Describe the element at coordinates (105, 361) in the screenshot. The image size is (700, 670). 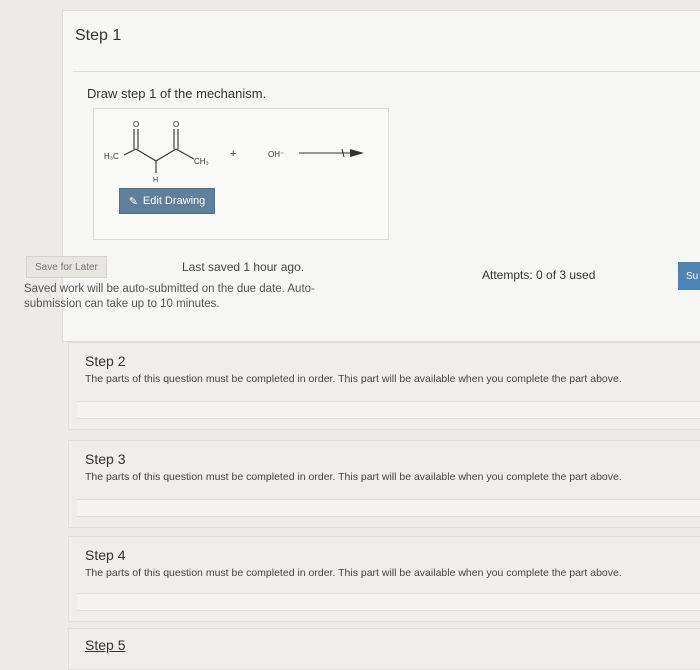
I see `step2-title: Step 2` at that location.